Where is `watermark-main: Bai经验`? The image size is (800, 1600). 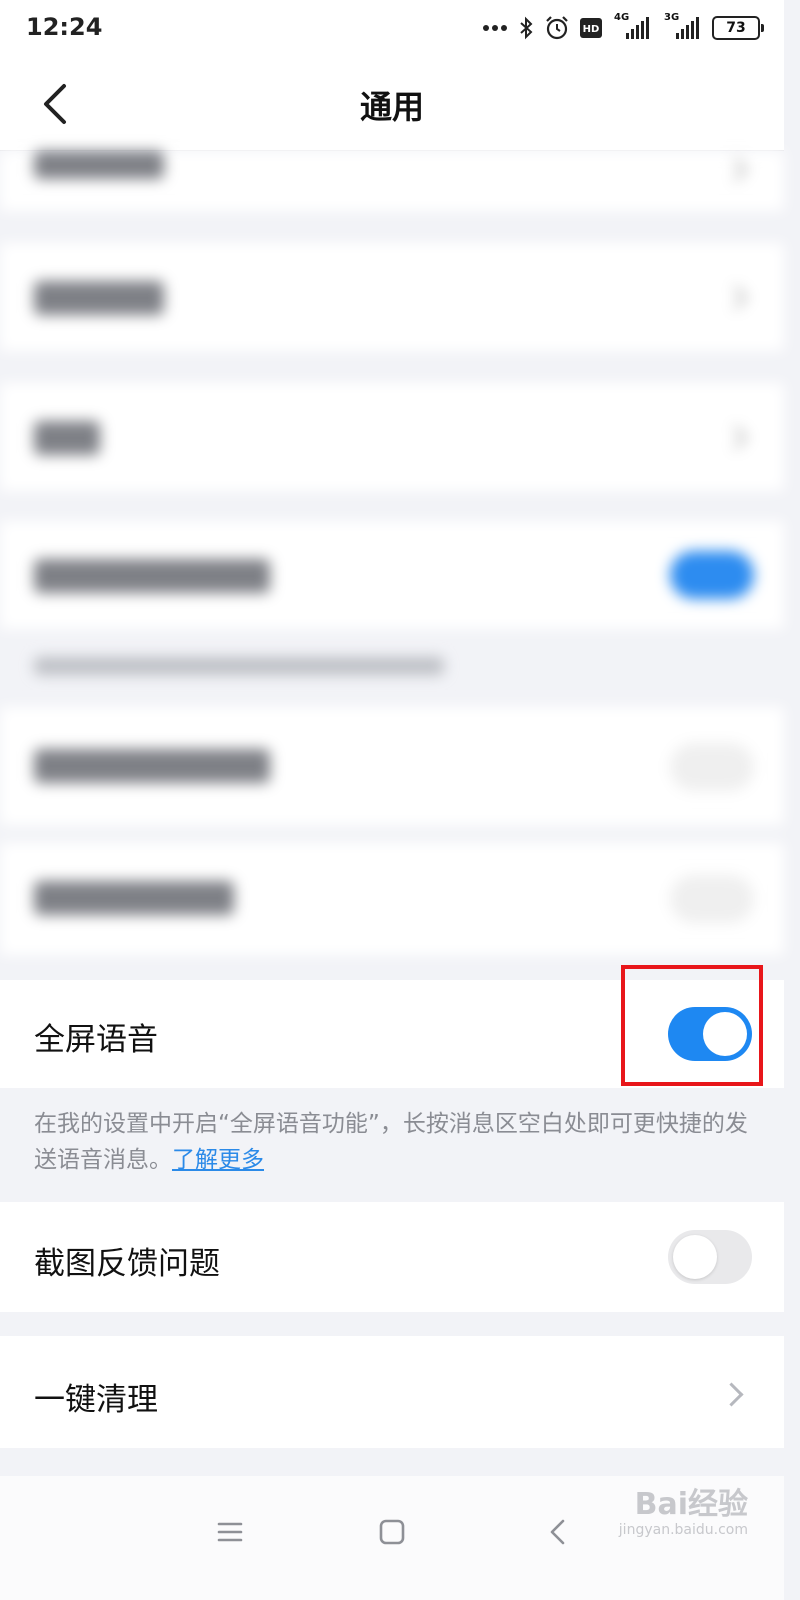
watermark-main: Bai经验 is located at coordinates (691, 1504).